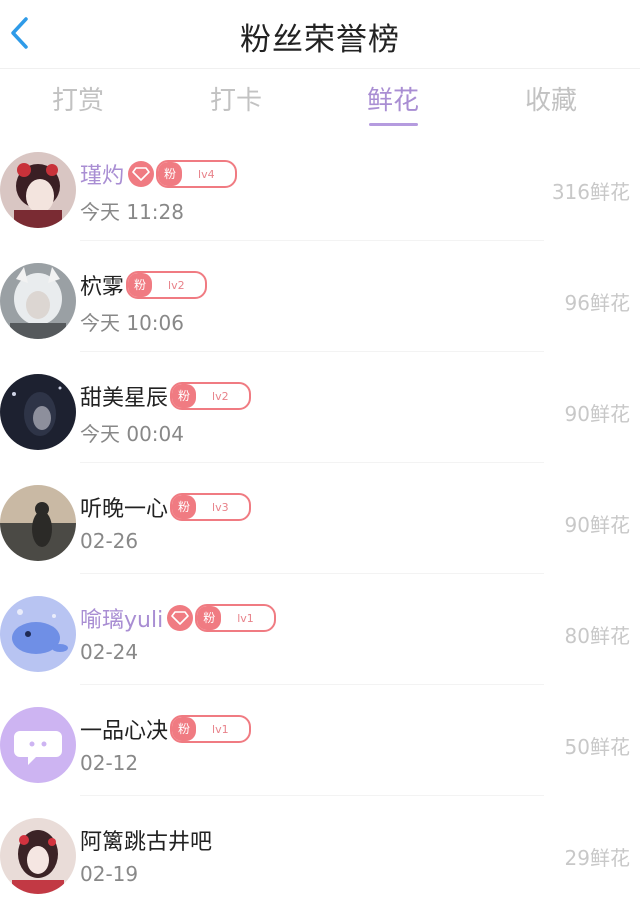 The width and height of the screenshot is (640, 914). Describe the element at coordinates (146, 840) in the screenshot. I see `fan-name: 阿篱跳古井吧` at that location.